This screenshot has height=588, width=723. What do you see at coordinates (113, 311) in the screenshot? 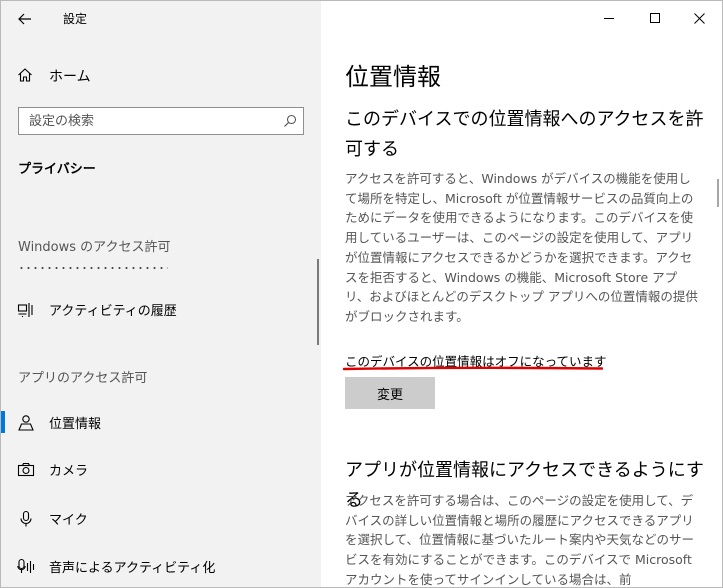
I see `activity-history-label: アクティビティの履歴` at bounding box center [113, 311].